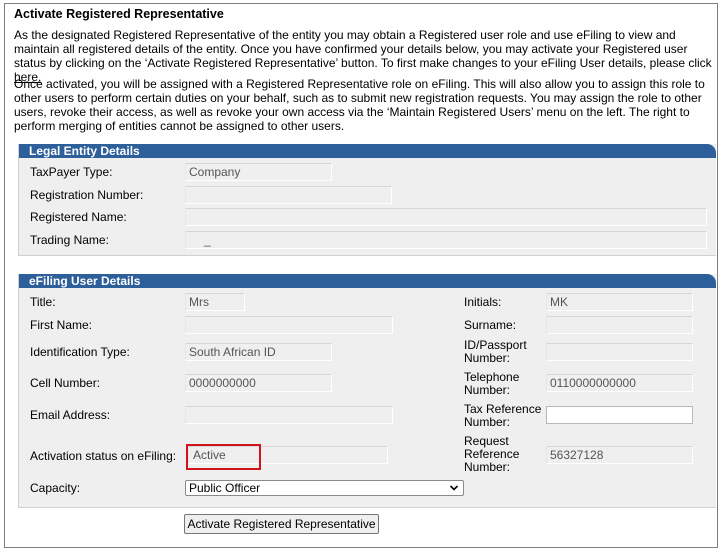  What do you see at coordinates (258, 383) in the screenshot?
I see `cell-number-field: 0000000000` at bounding box center [258, 383].